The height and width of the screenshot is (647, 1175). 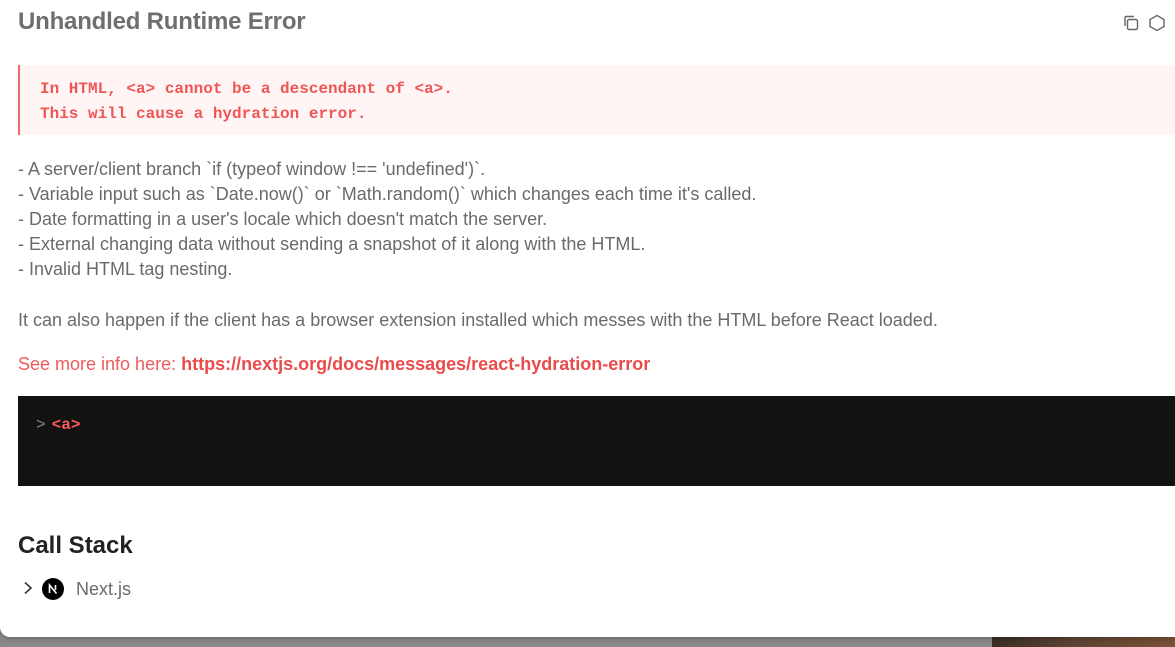 I want to click on chevron-right-icon: >, so click(x=41, y=425).